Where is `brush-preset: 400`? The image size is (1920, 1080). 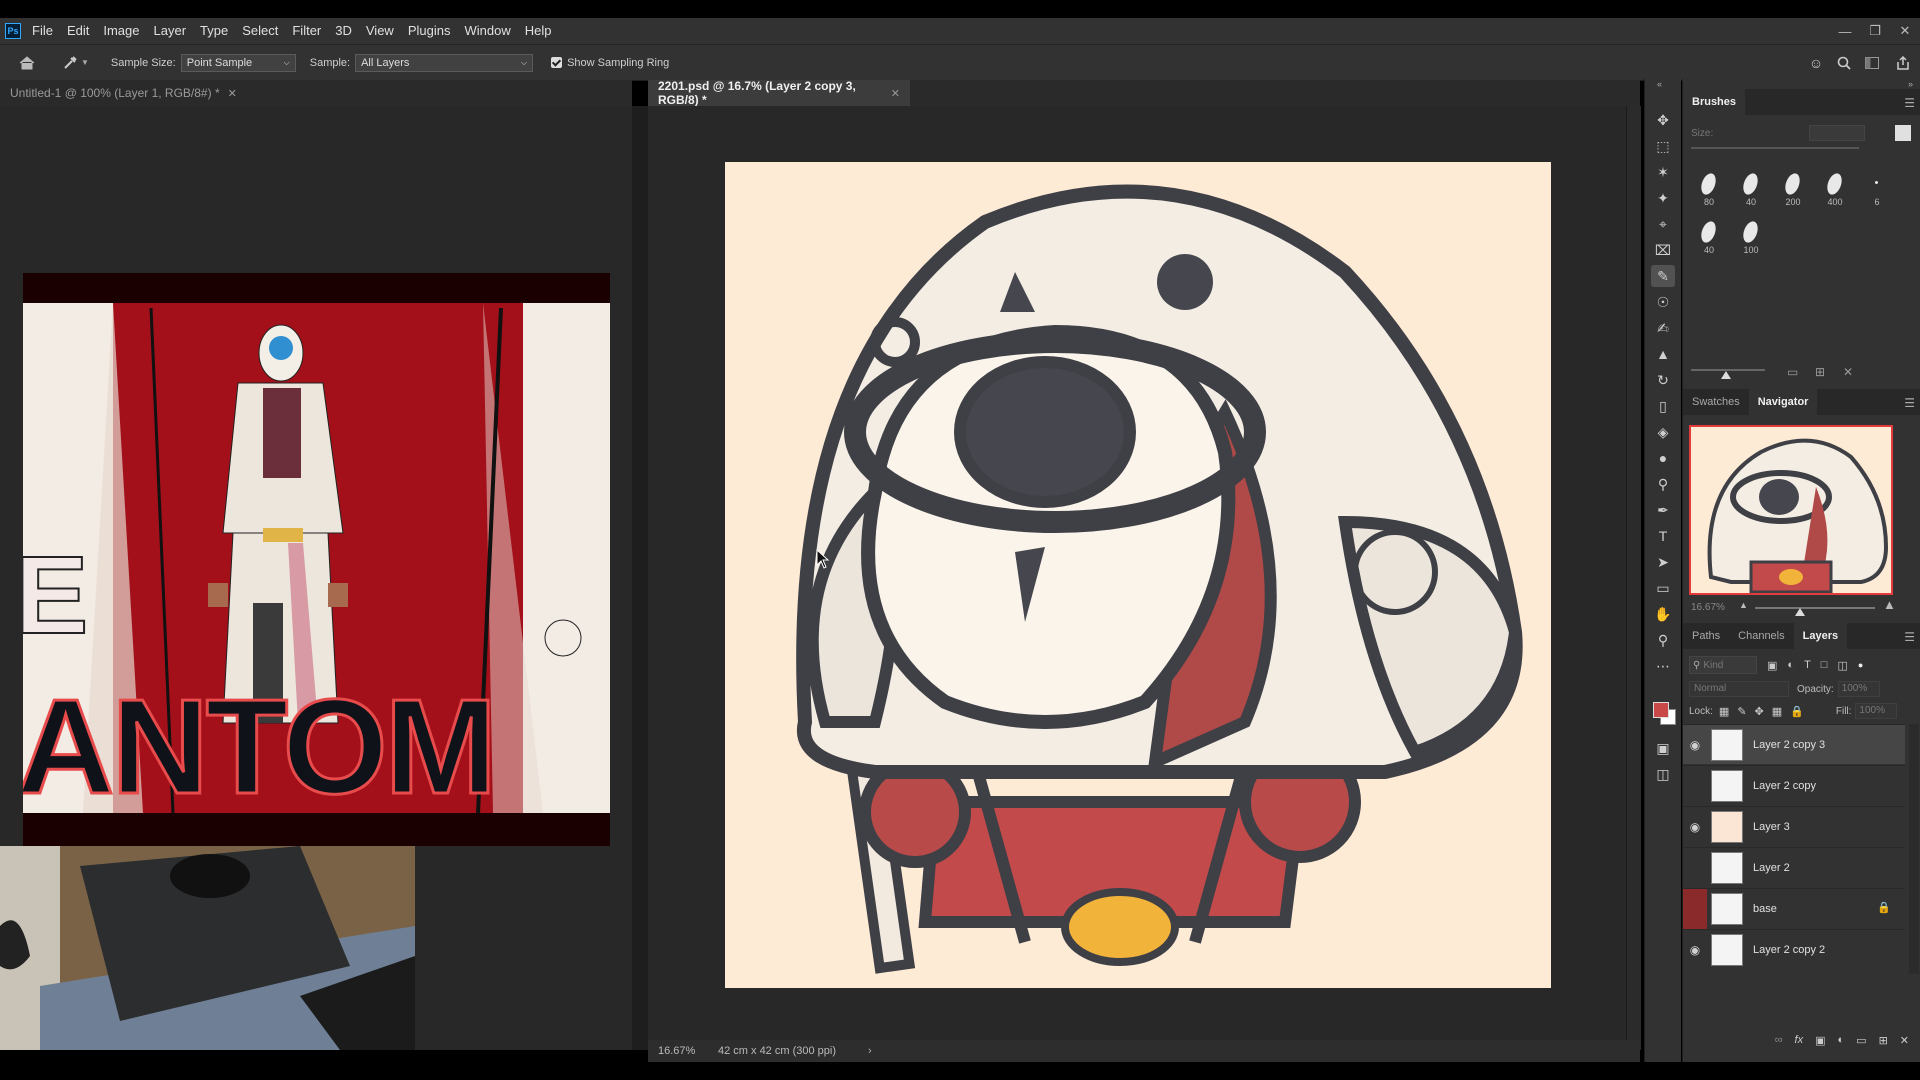 brush-preset: 400 is located at coordinates (1835, 191).